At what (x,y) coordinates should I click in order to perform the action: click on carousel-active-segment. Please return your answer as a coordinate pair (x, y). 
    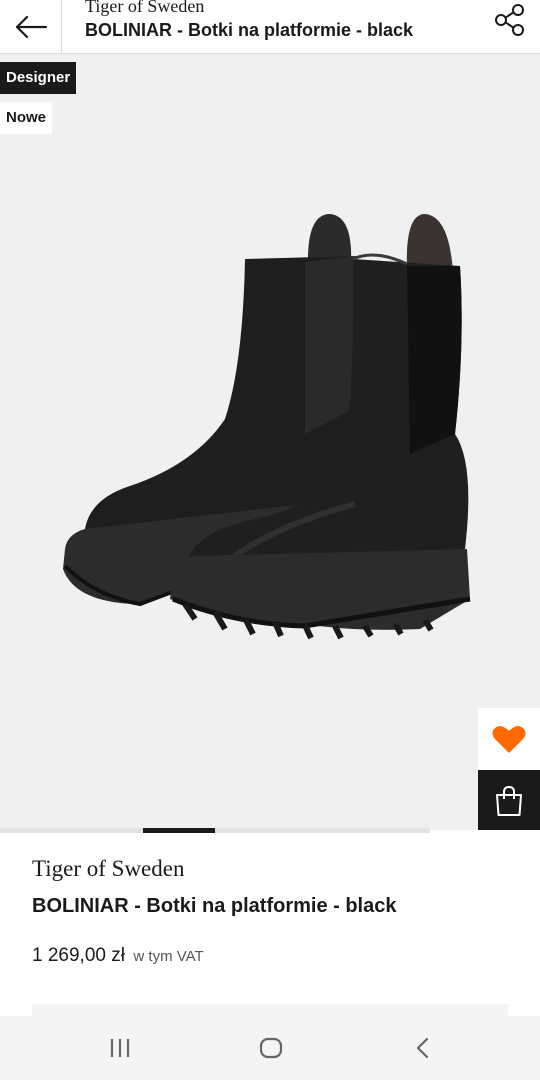
    Looking at the image, I should click on (179, 830).